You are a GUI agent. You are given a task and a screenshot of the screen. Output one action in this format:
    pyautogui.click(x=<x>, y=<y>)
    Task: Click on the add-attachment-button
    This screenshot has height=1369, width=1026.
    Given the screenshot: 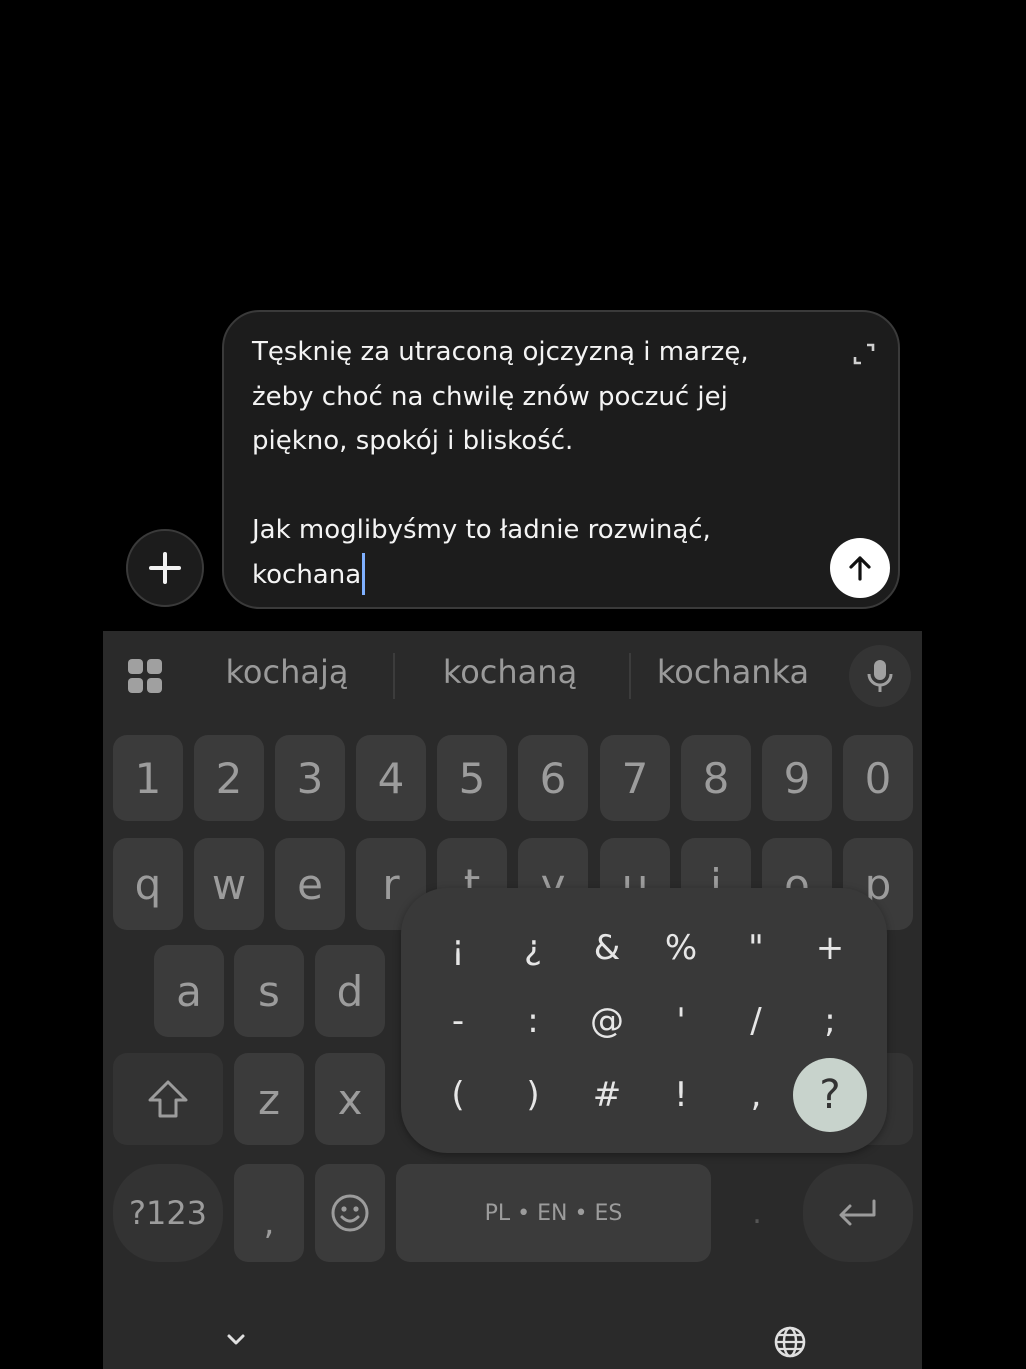 What is the action you would take?
    pyautogui.click(x=165, y=568)
    